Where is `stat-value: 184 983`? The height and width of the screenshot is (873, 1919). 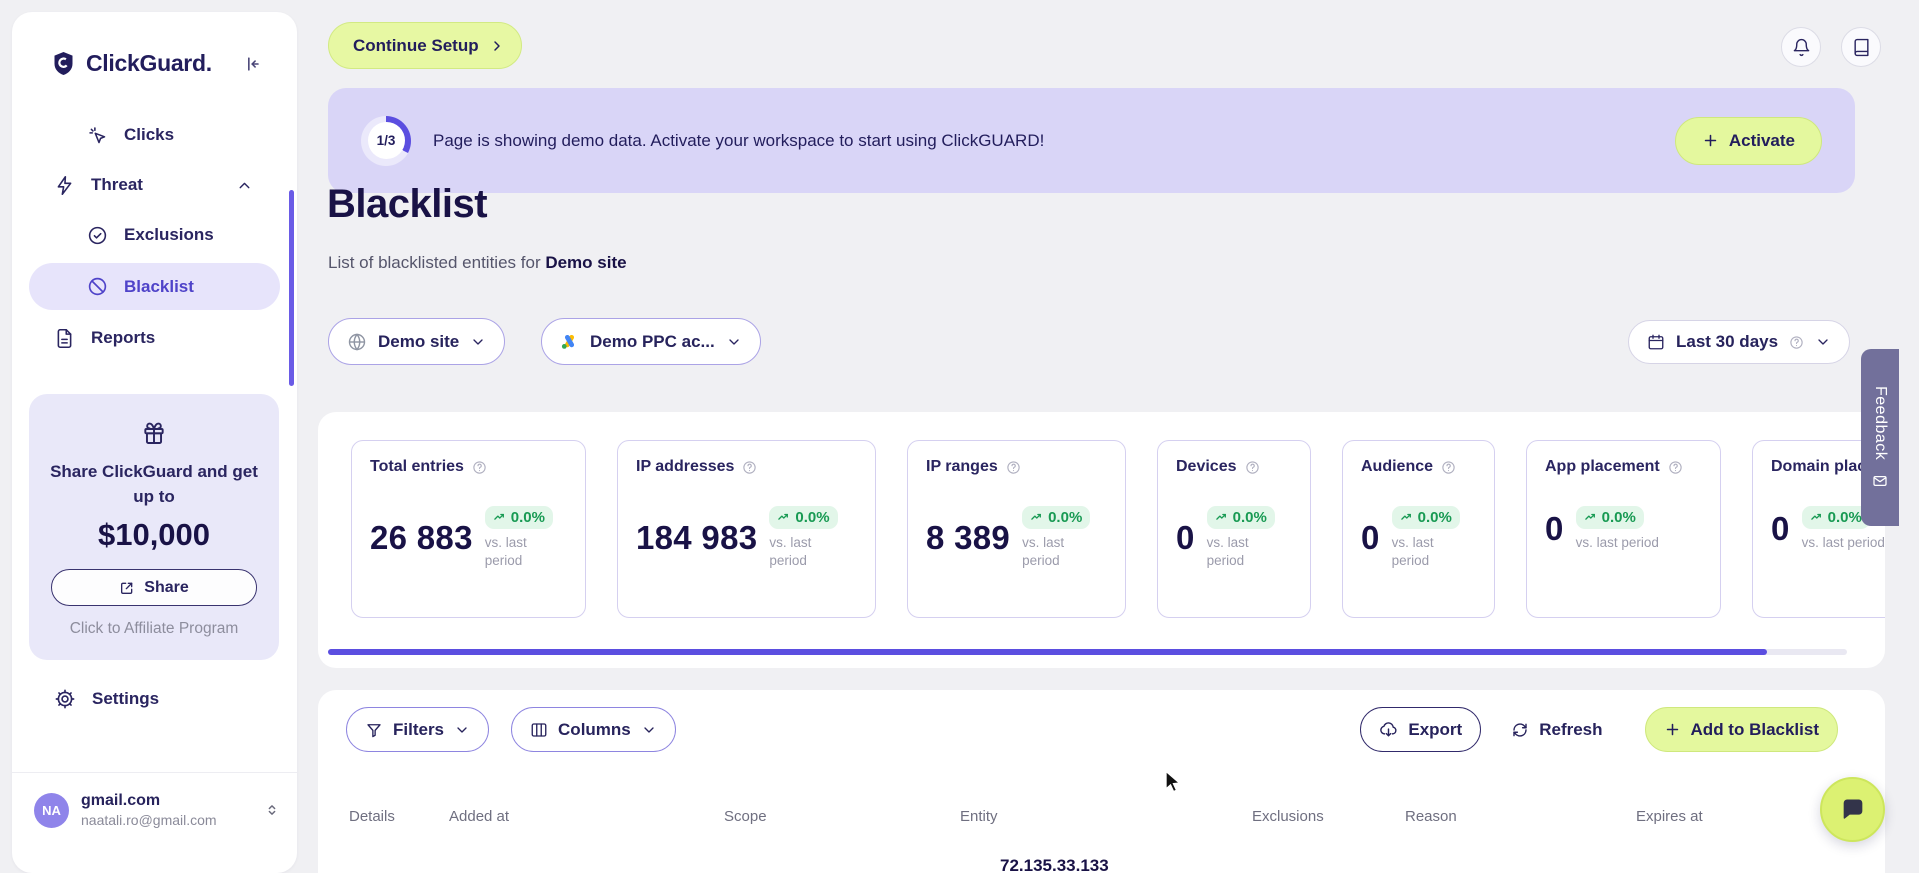 stat-value: 184 983 is located at coordinates (697, 537).